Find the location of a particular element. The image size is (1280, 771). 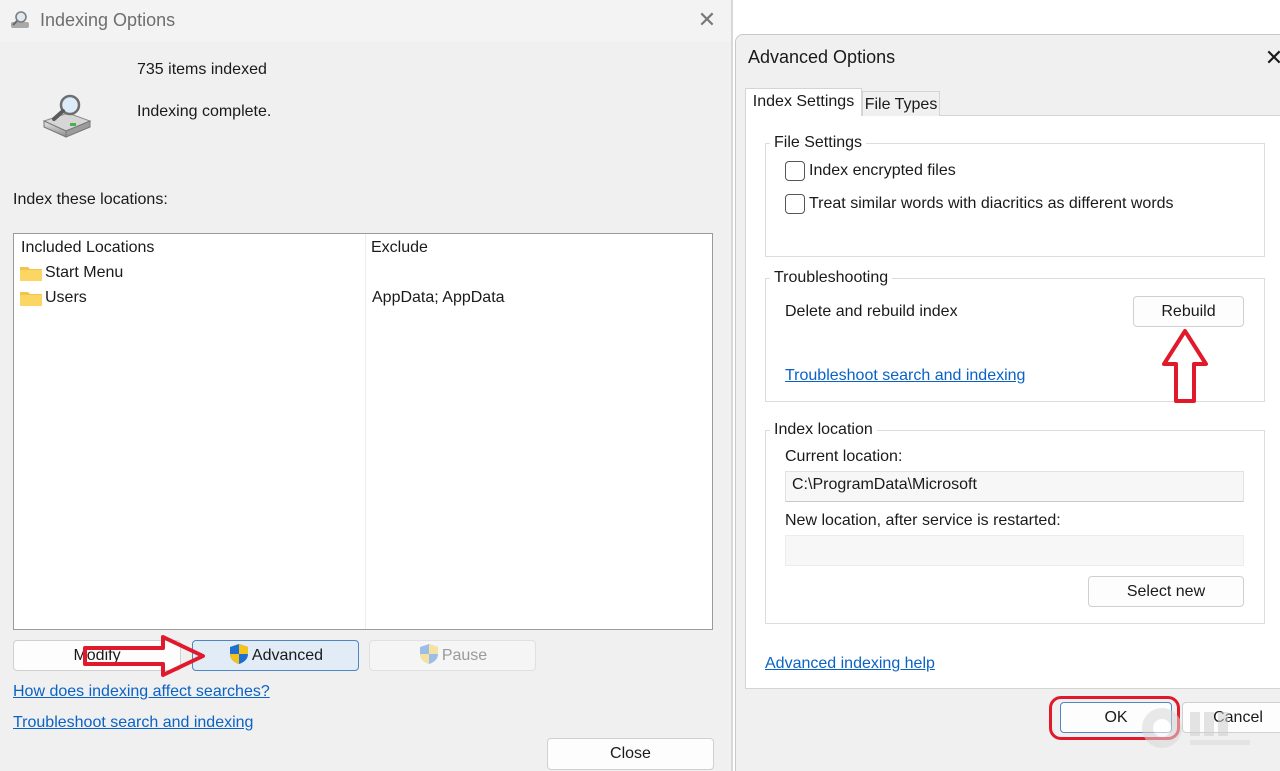

rebuild-button: Rebuild is located at coordinates (1188, 311).